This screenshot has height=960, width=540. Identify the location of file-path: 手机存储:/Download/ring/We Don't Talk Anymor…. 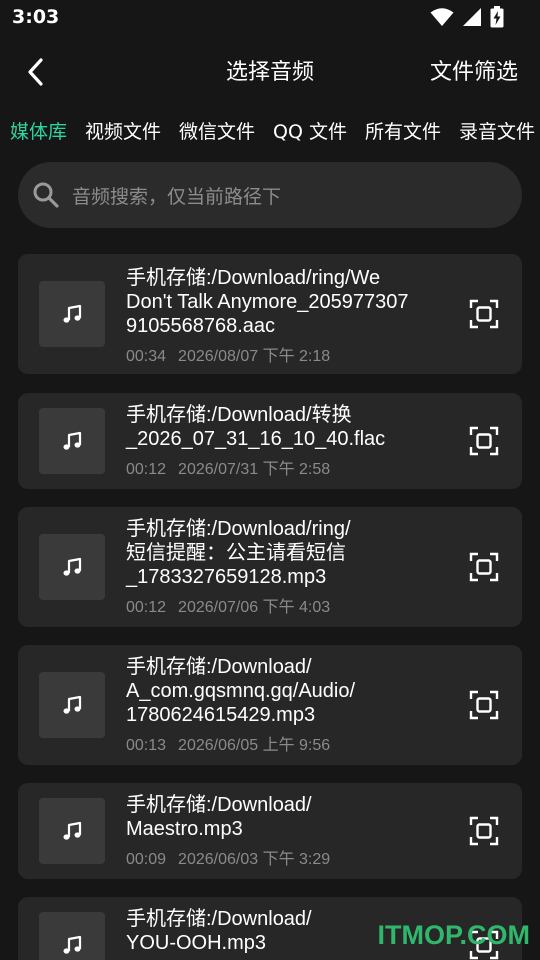
(267, 302).